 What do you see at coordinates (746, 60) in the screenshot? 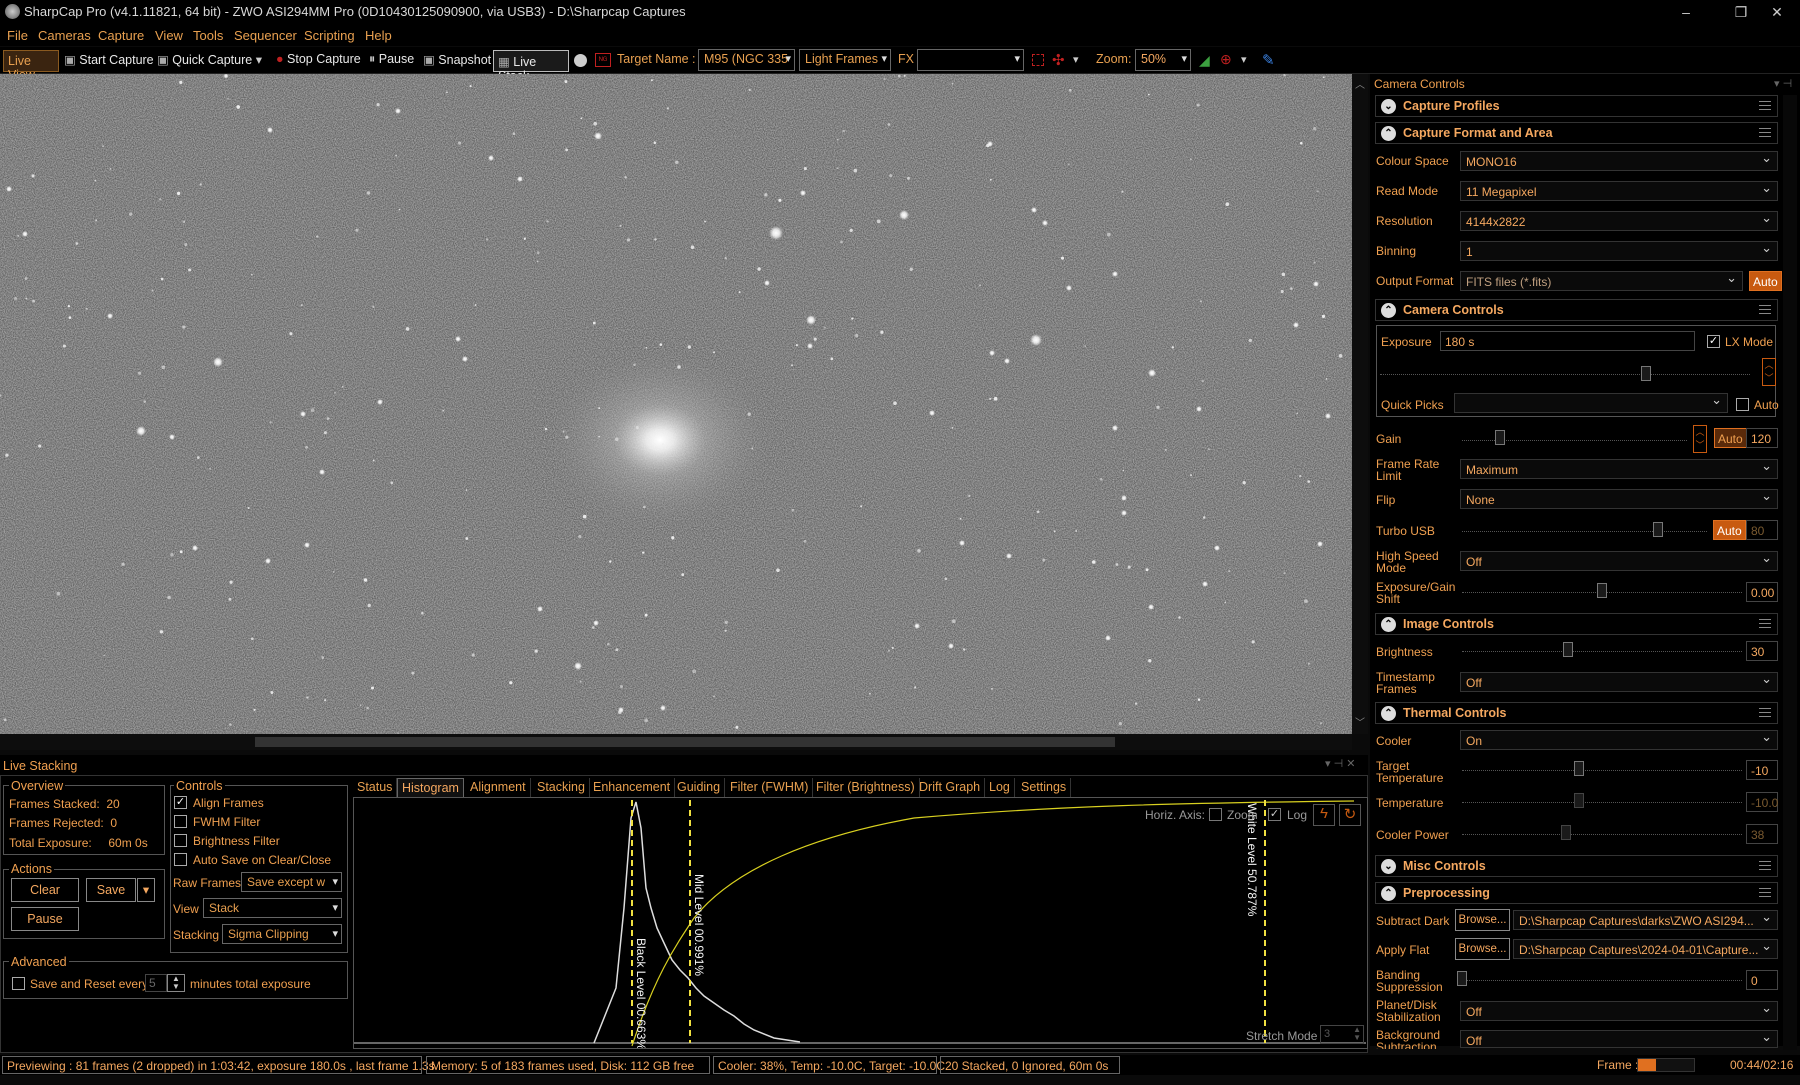
I see `target-name-input: M95 (NGC 335` at bounding box center [746, 60].